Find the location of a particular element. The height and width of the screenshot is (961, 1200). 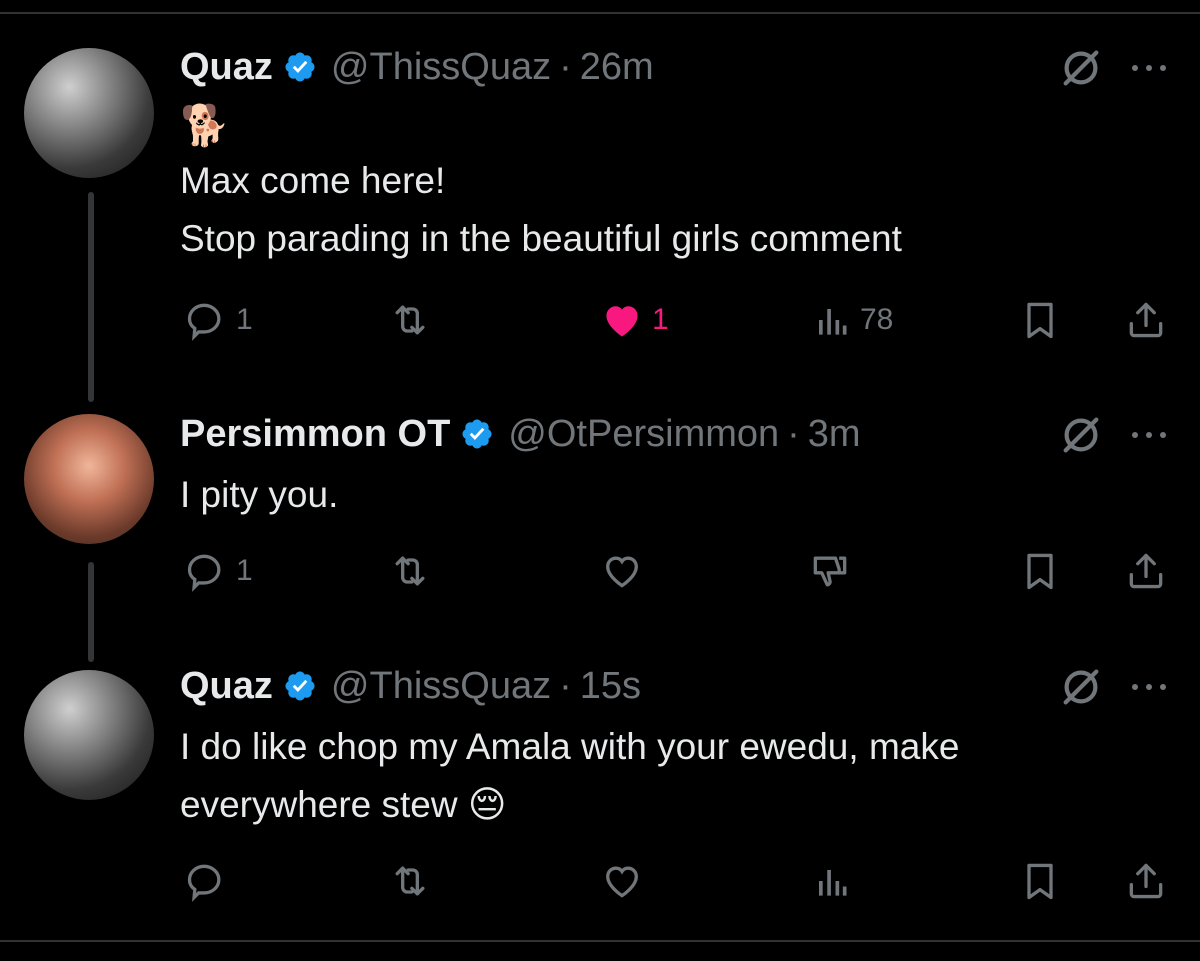

tweet-header: Quaz @ThissQuaz · 26m is located at coordinates (417, 67).